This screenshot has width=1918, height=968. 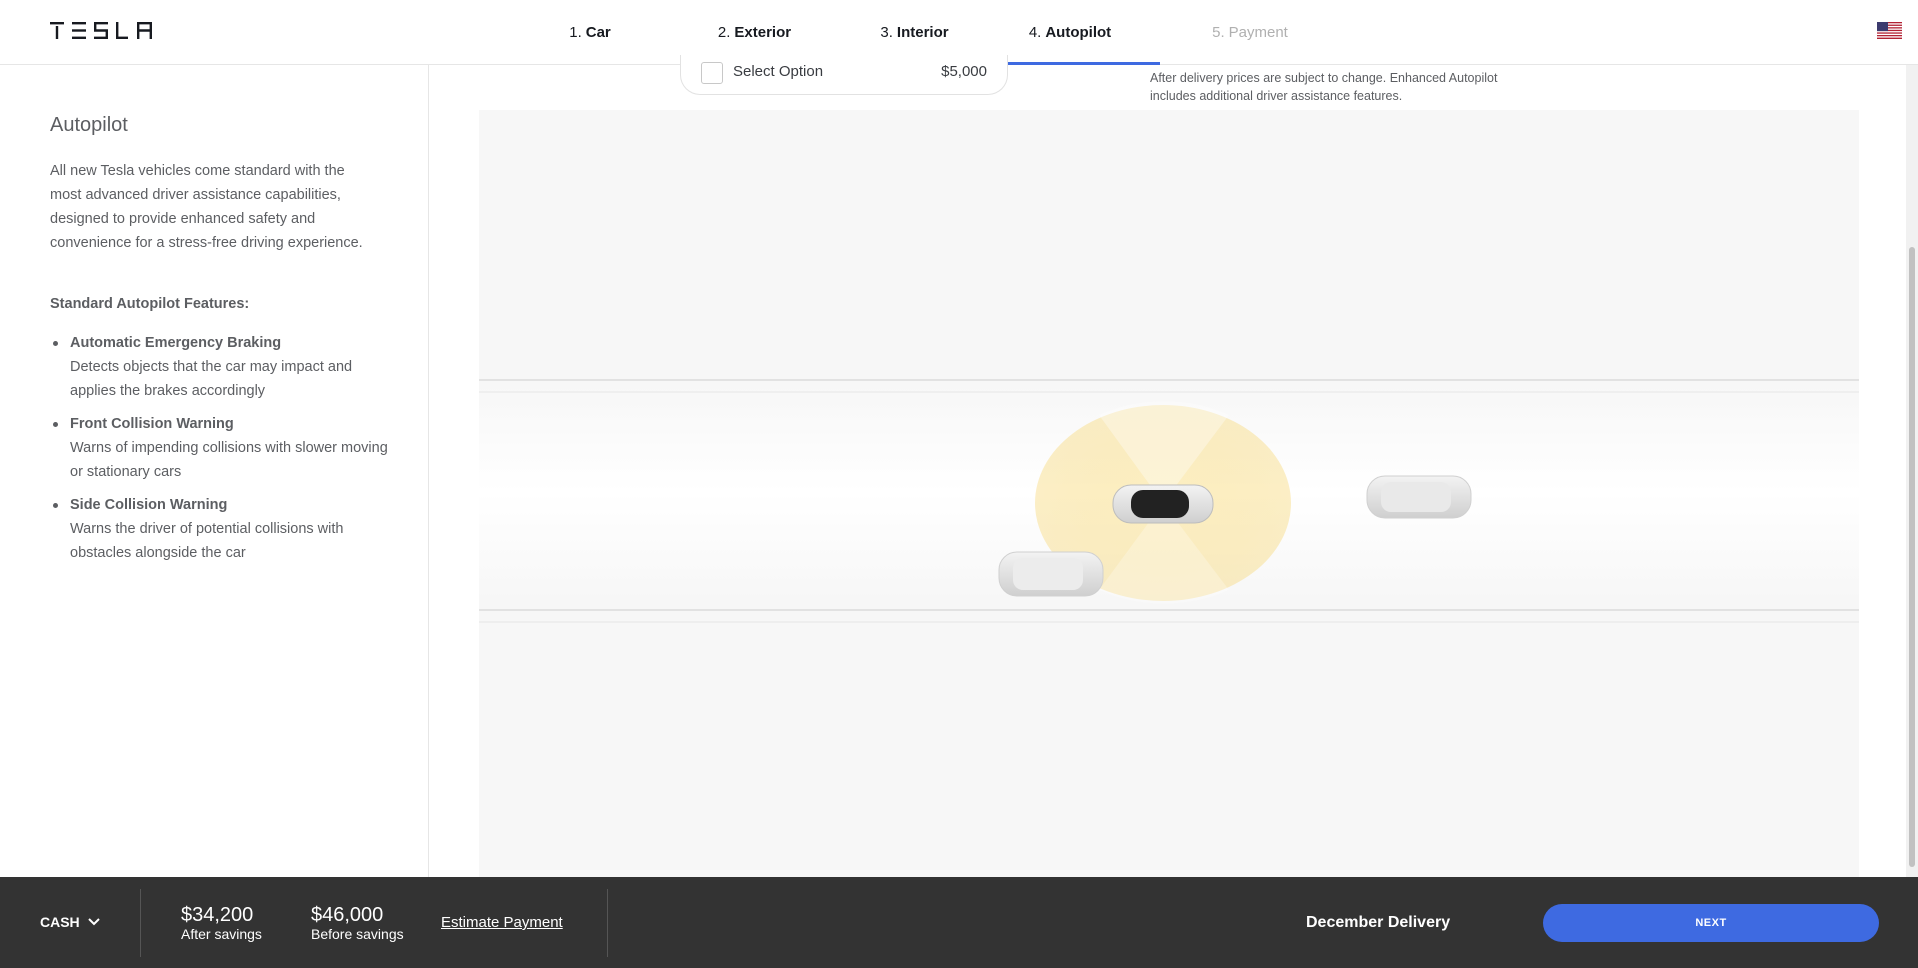 I want to click on step-car: 1. Car, so click(x=590, y=32).